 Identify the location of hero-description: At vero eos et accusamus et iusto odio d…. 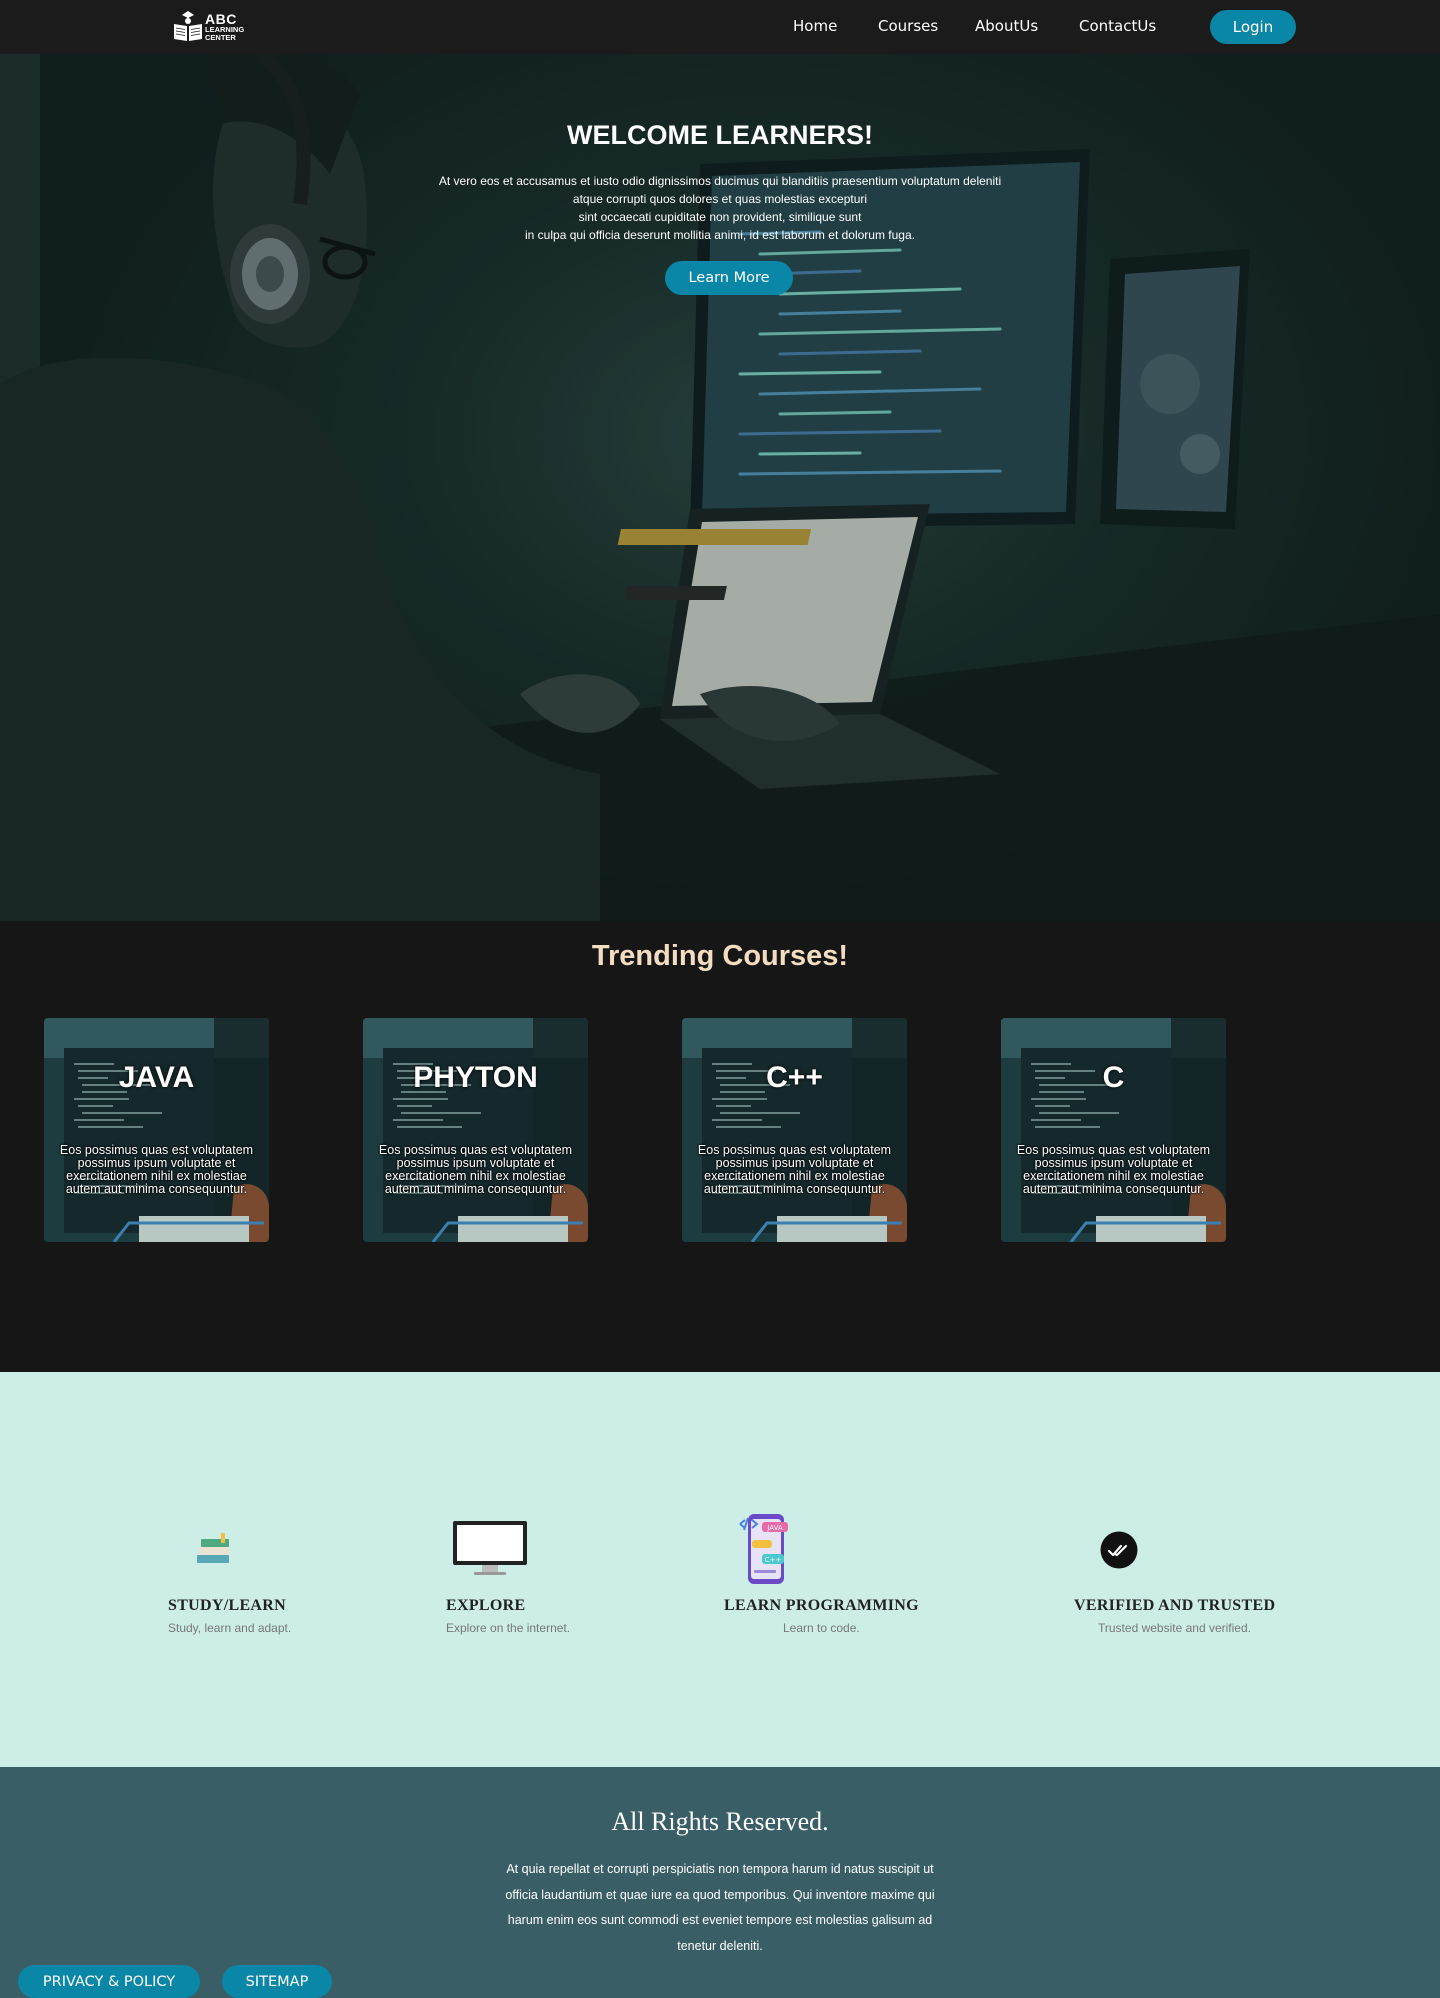
(720, 208).